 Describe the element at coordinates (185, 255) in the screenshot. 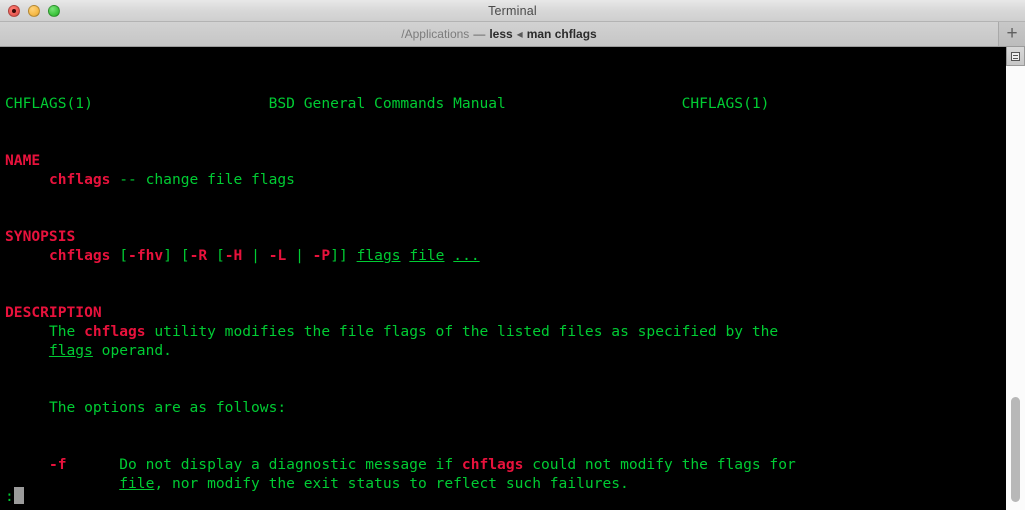

I see `synopsis-bracket-open-2: [` at that location.